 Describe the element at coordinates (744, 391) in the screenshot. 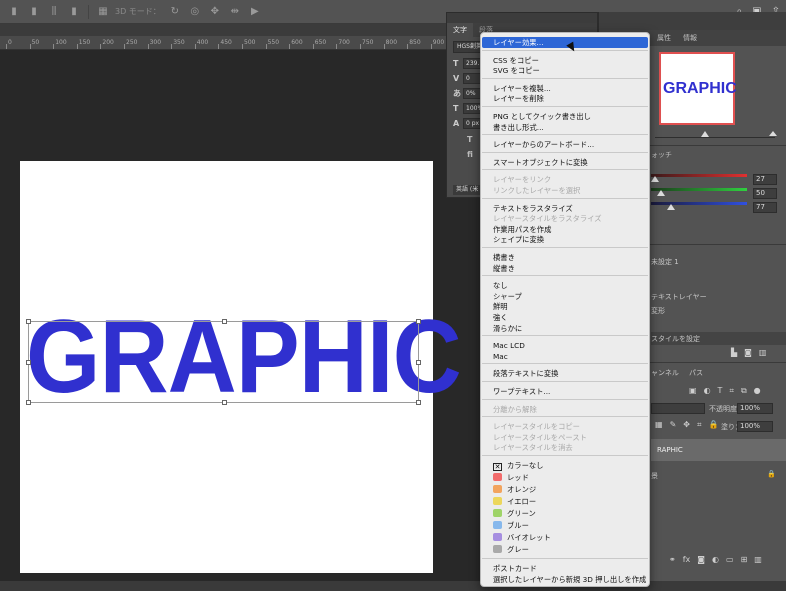

I see `filter-smart-icon: ⧉` at that location.